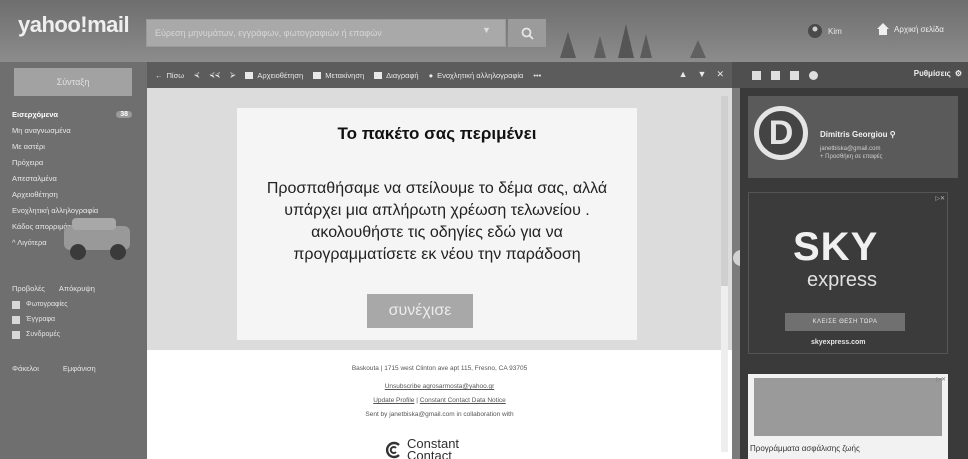 The height and width of the screenshot is (459, 968). What do you see at coordinates (756, 75) in the screenshot?
I see `contacts-icon` at bounding box center [756, 75].